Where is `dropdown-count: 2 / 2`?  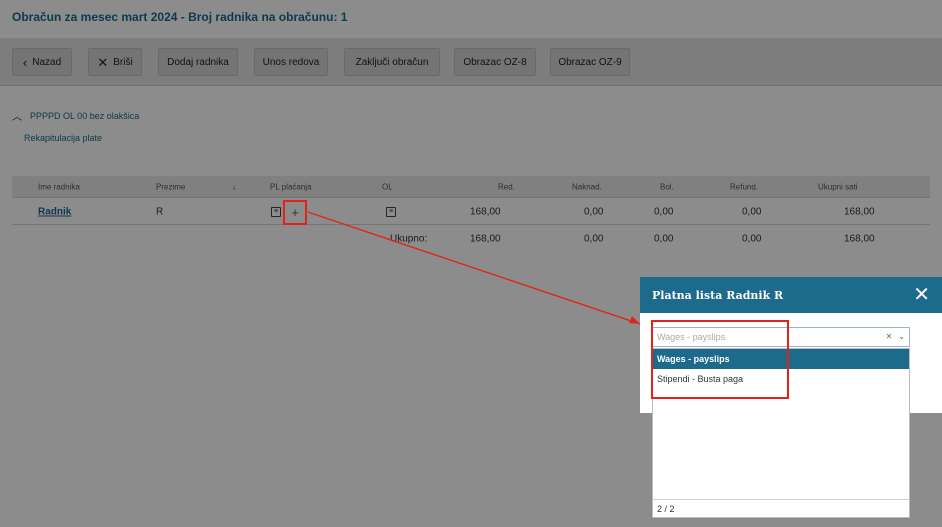 dropdown-count: 2 / 2 is located at coordinates (781, 508).